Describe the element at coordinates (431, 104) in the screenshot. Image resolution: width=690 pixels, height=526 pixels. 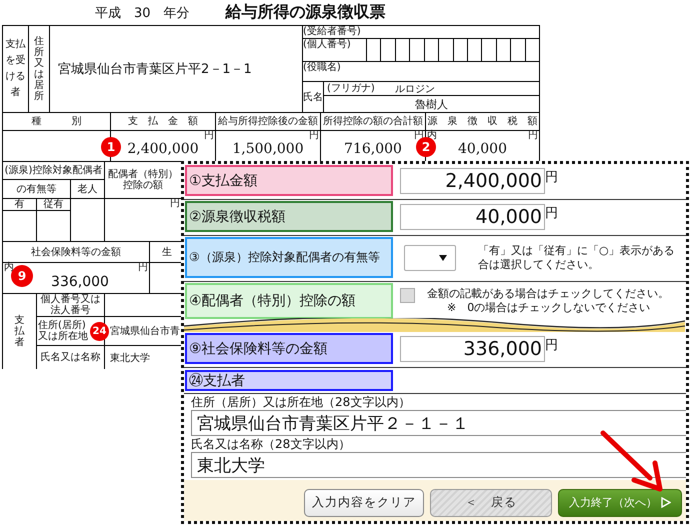
I see `recipient-name: 魯樹人` at that location.